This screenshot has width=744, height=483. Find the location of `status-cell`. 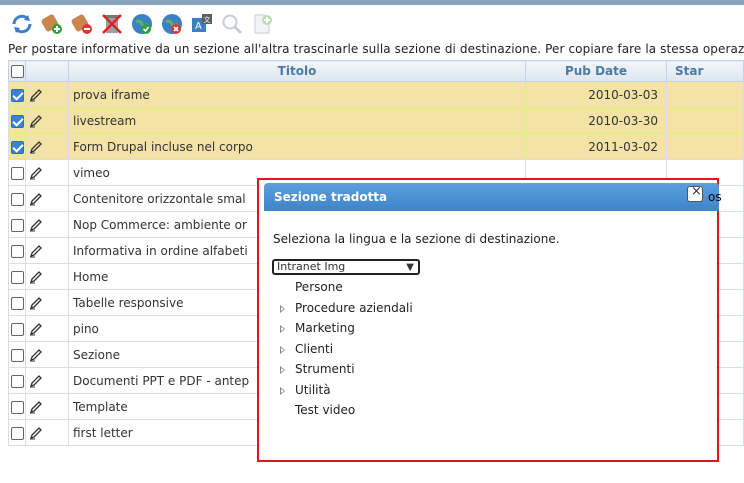

status-cell is located at coordinates (705, 94).